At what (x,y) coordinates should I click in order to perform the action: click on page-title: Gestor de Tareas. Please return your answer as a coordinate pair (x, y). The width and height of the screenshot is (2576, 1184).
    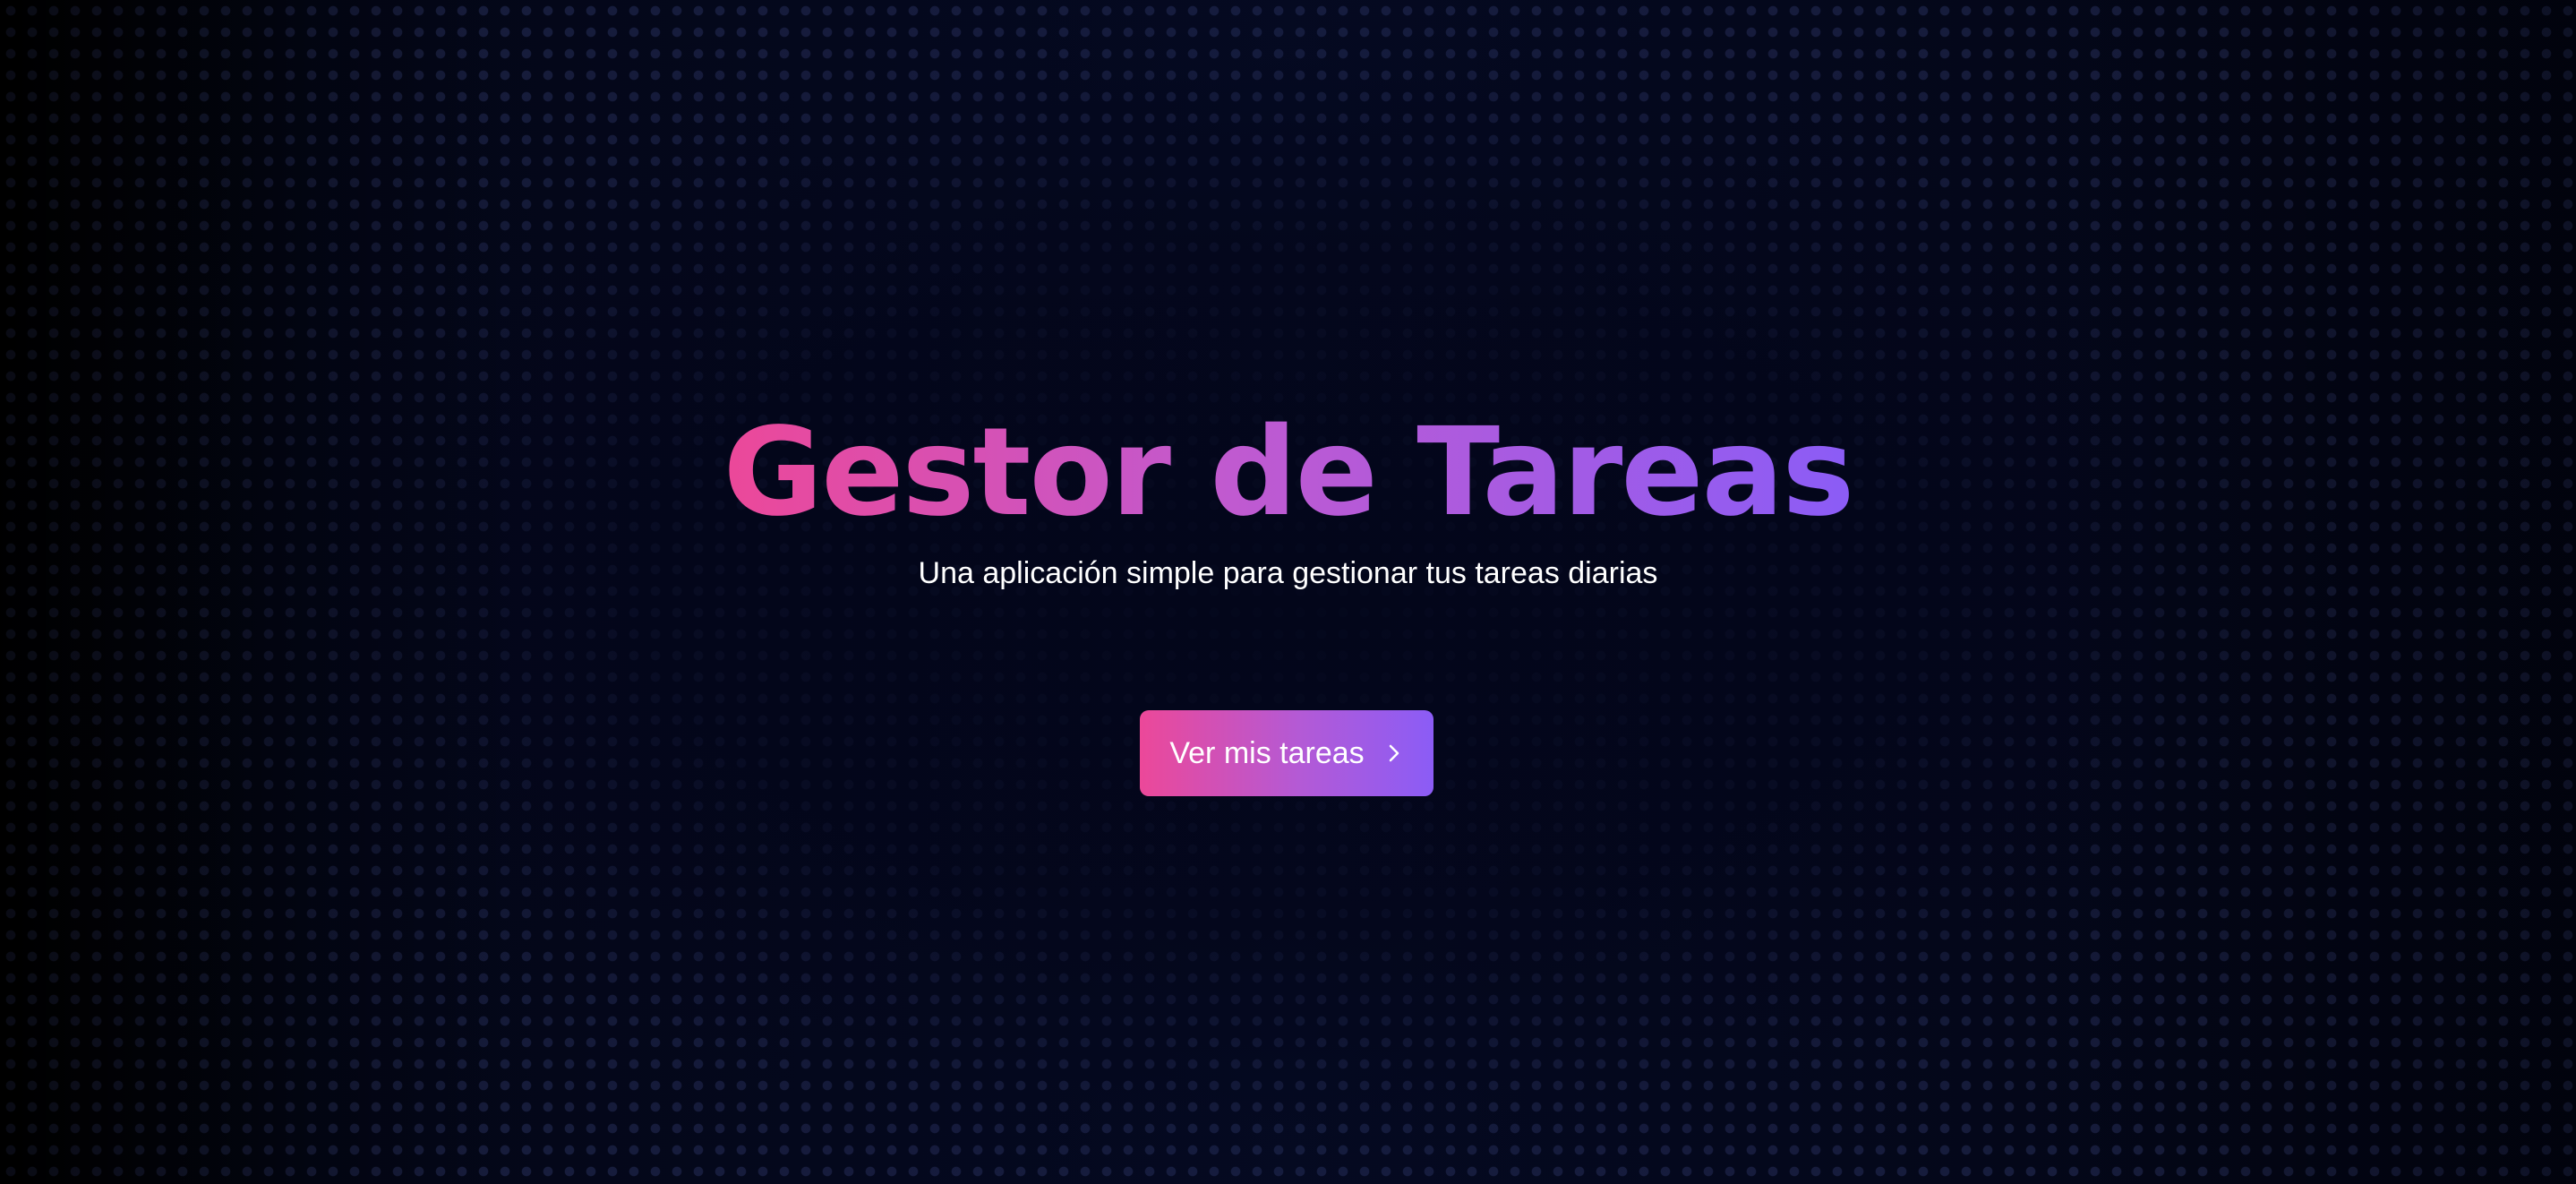
    Looking at the image, I should click on (1288, 473).